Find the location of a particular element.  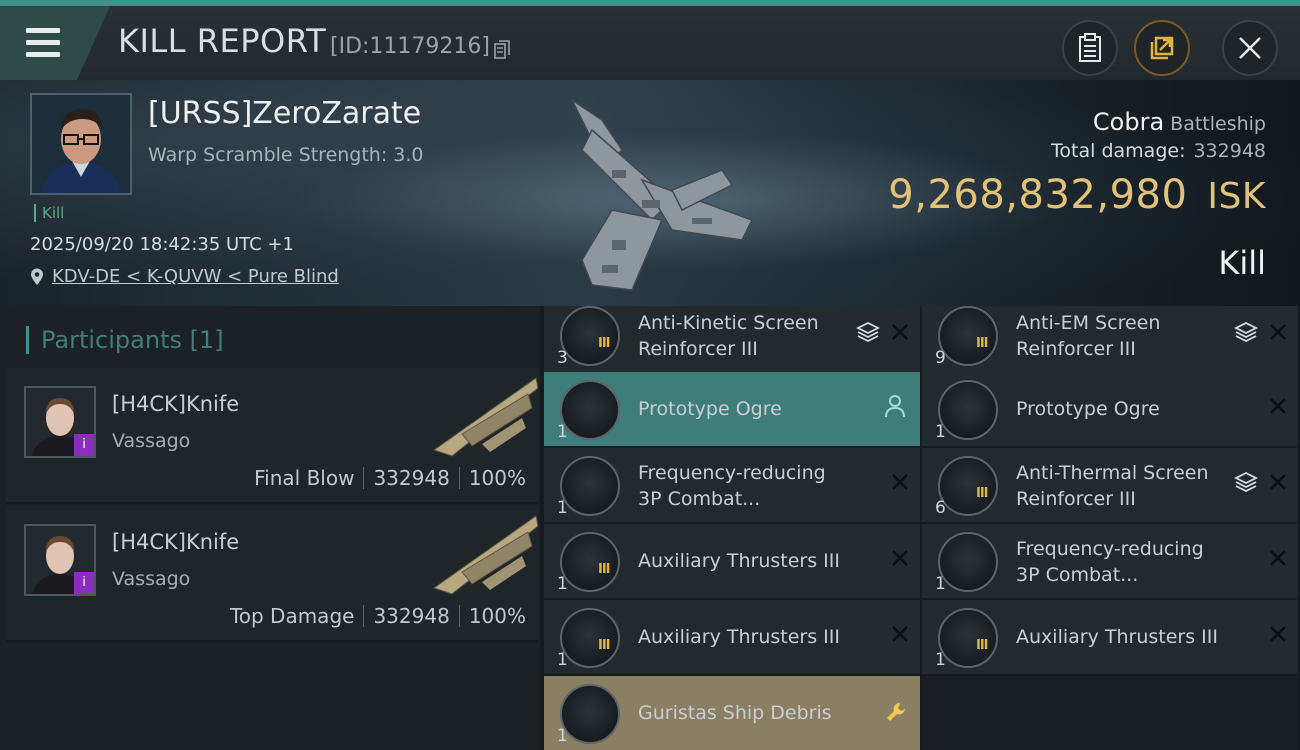

module-name: Guristas Ship Debris is located at coordinates (735, 713).